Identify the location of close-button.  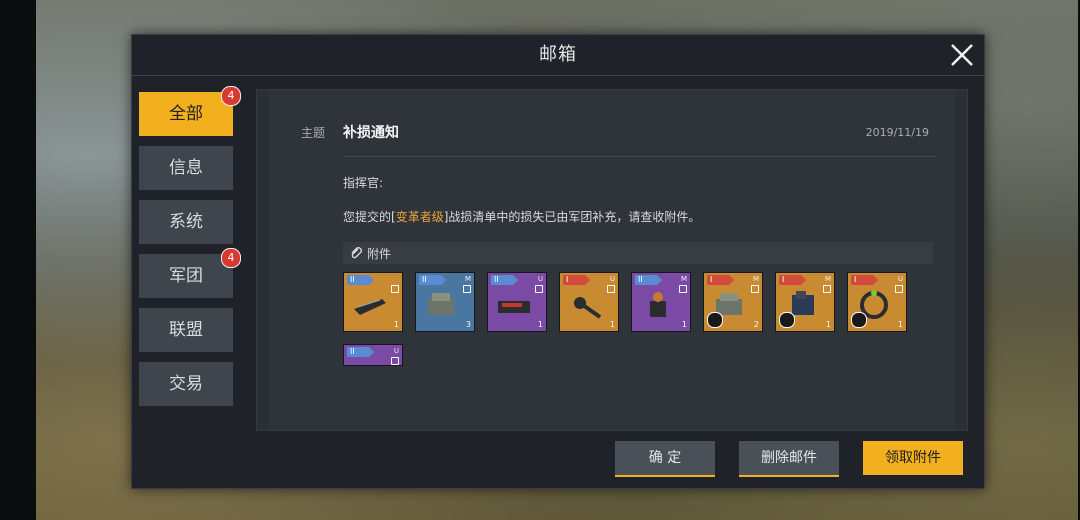
(962, 55).